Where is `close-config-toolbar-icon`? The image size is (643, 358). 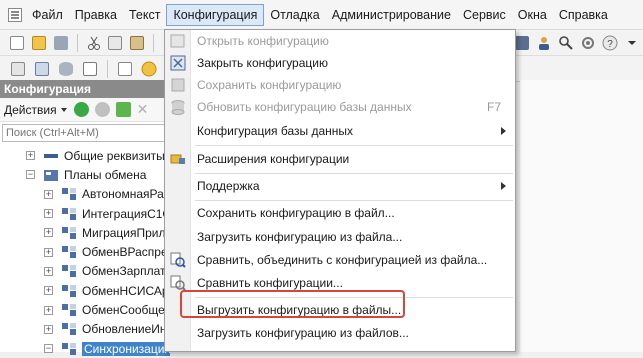
close-config-toolbar-icon is located at coordinates (42, 69).